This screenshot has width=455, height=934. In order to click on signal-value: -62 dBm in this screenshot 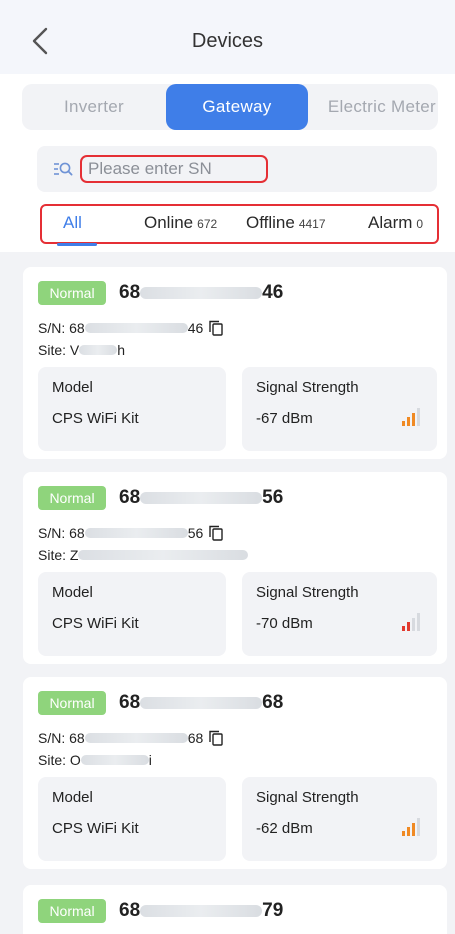, I will do `click(284, 828)`.